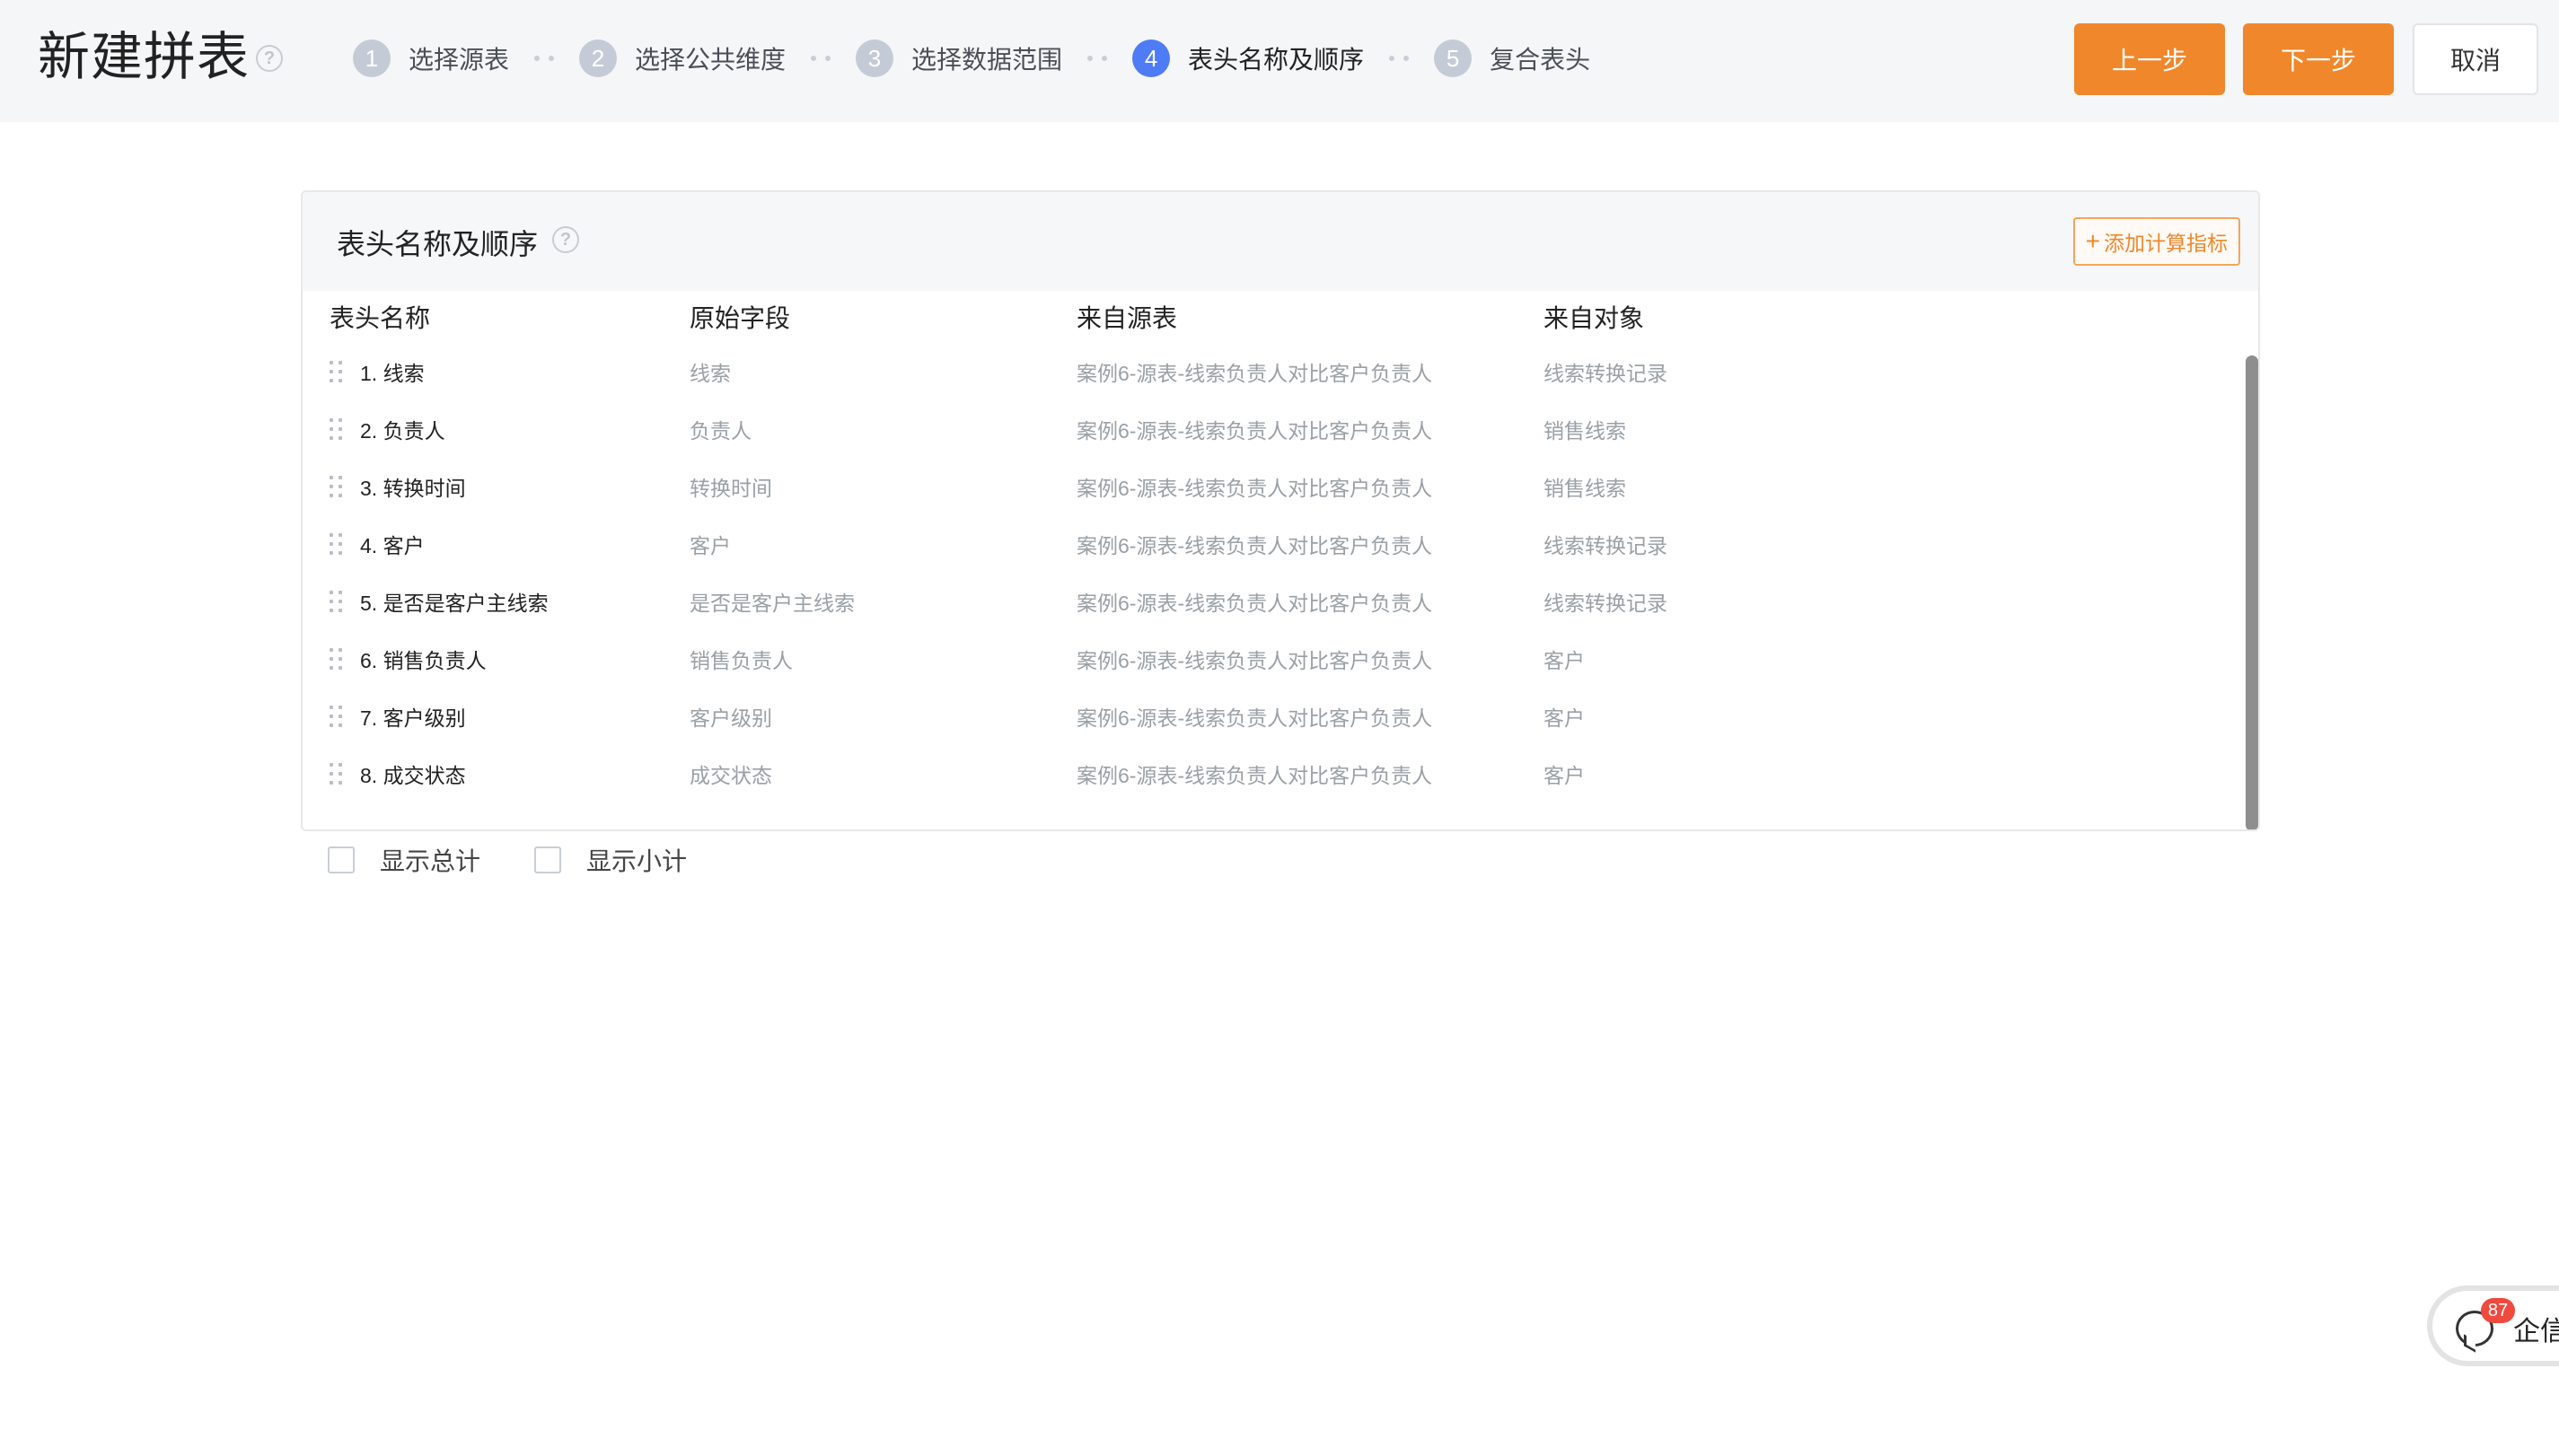 Image resolution: width=2559 pixels, height=1456 pixels. I want to click on add-metric-button: + 添加计算指标, so click(2156, 242).